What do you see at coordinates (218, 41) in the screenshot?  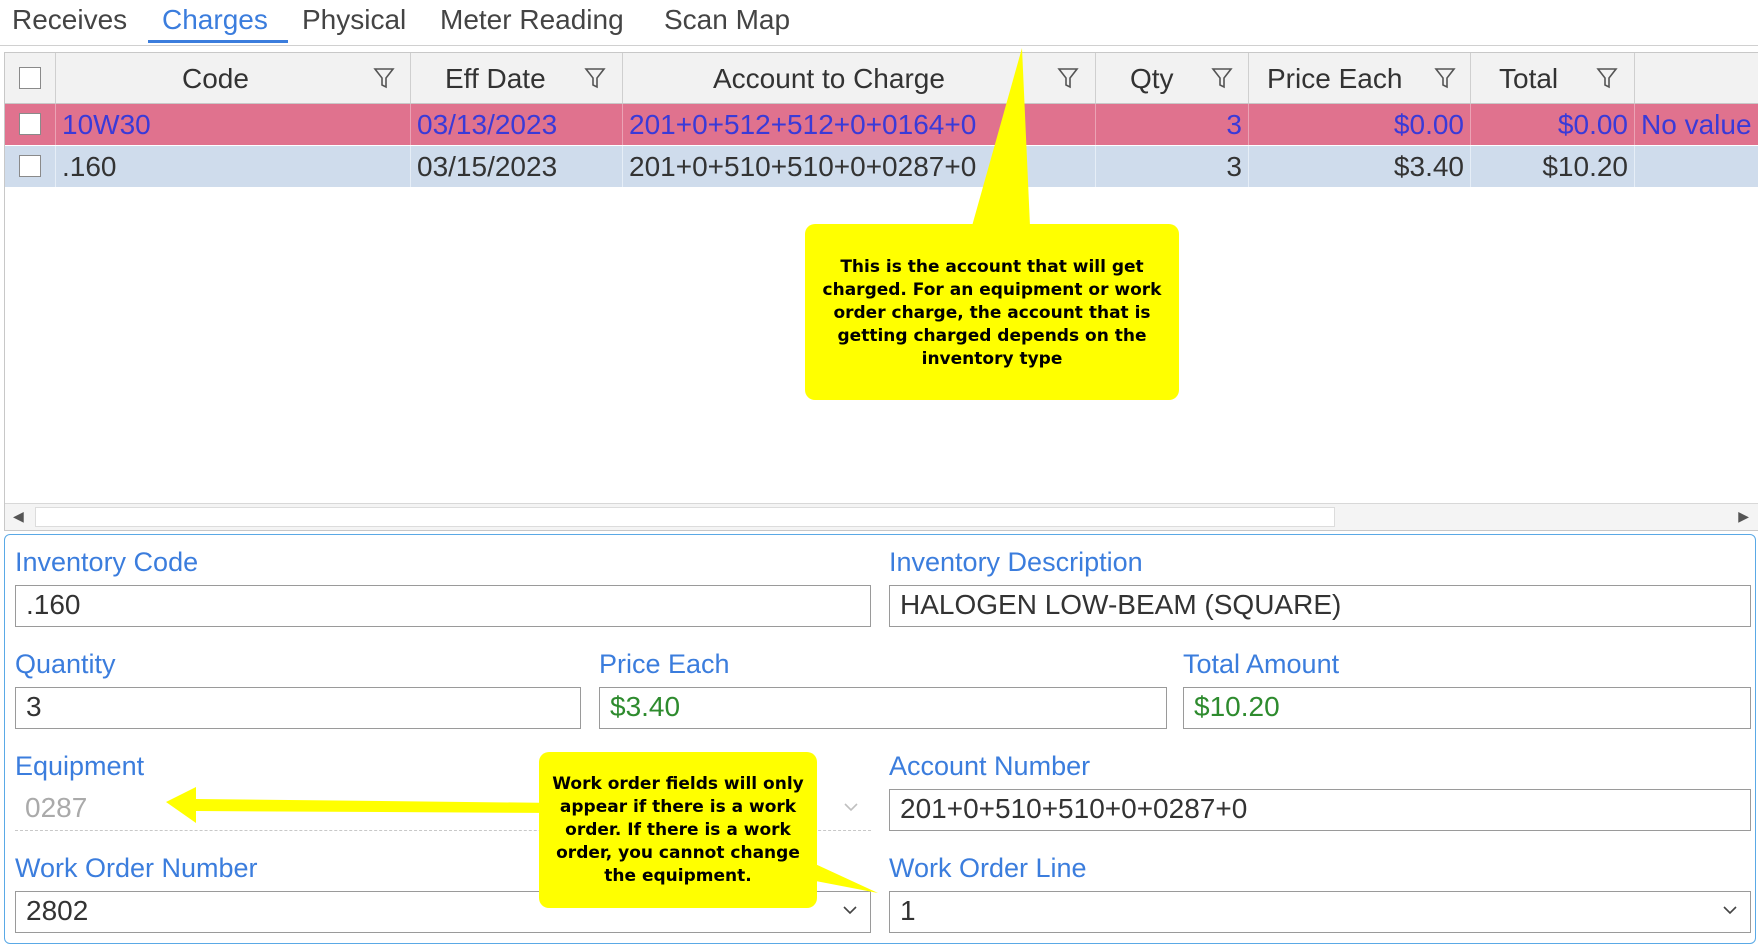 I see `active-tab-indicator` at bounding box center [218, 41].